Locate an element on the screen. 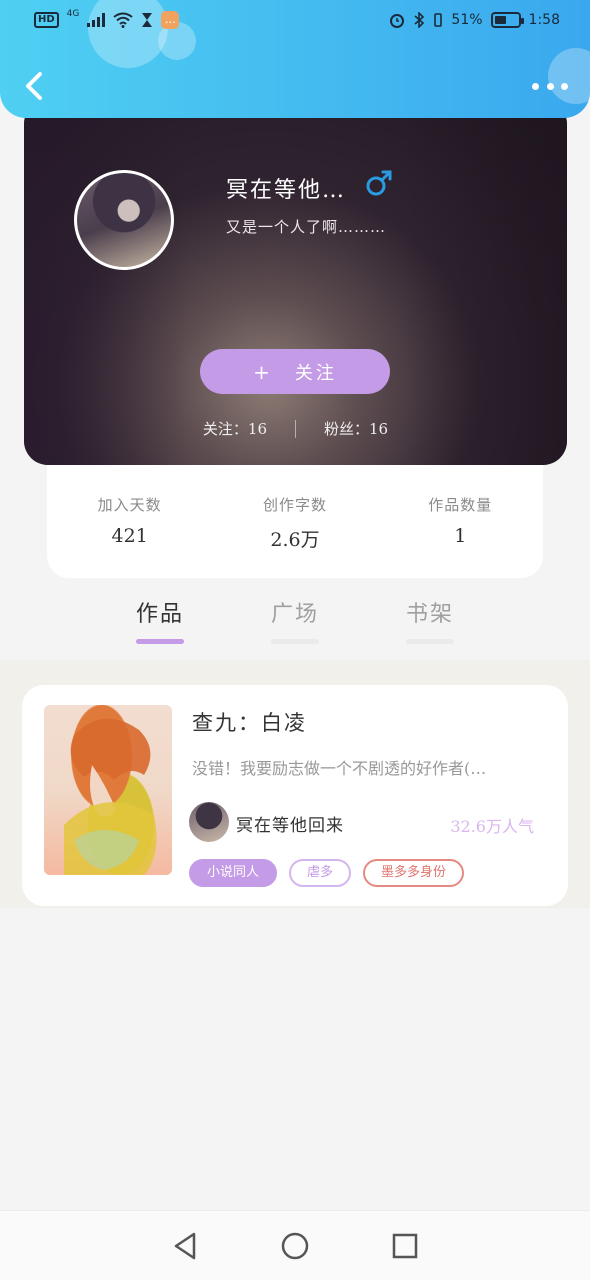 The width and height of the screenshot is (590, 1280). nav-back-button is located at coordinates (185, 1246).